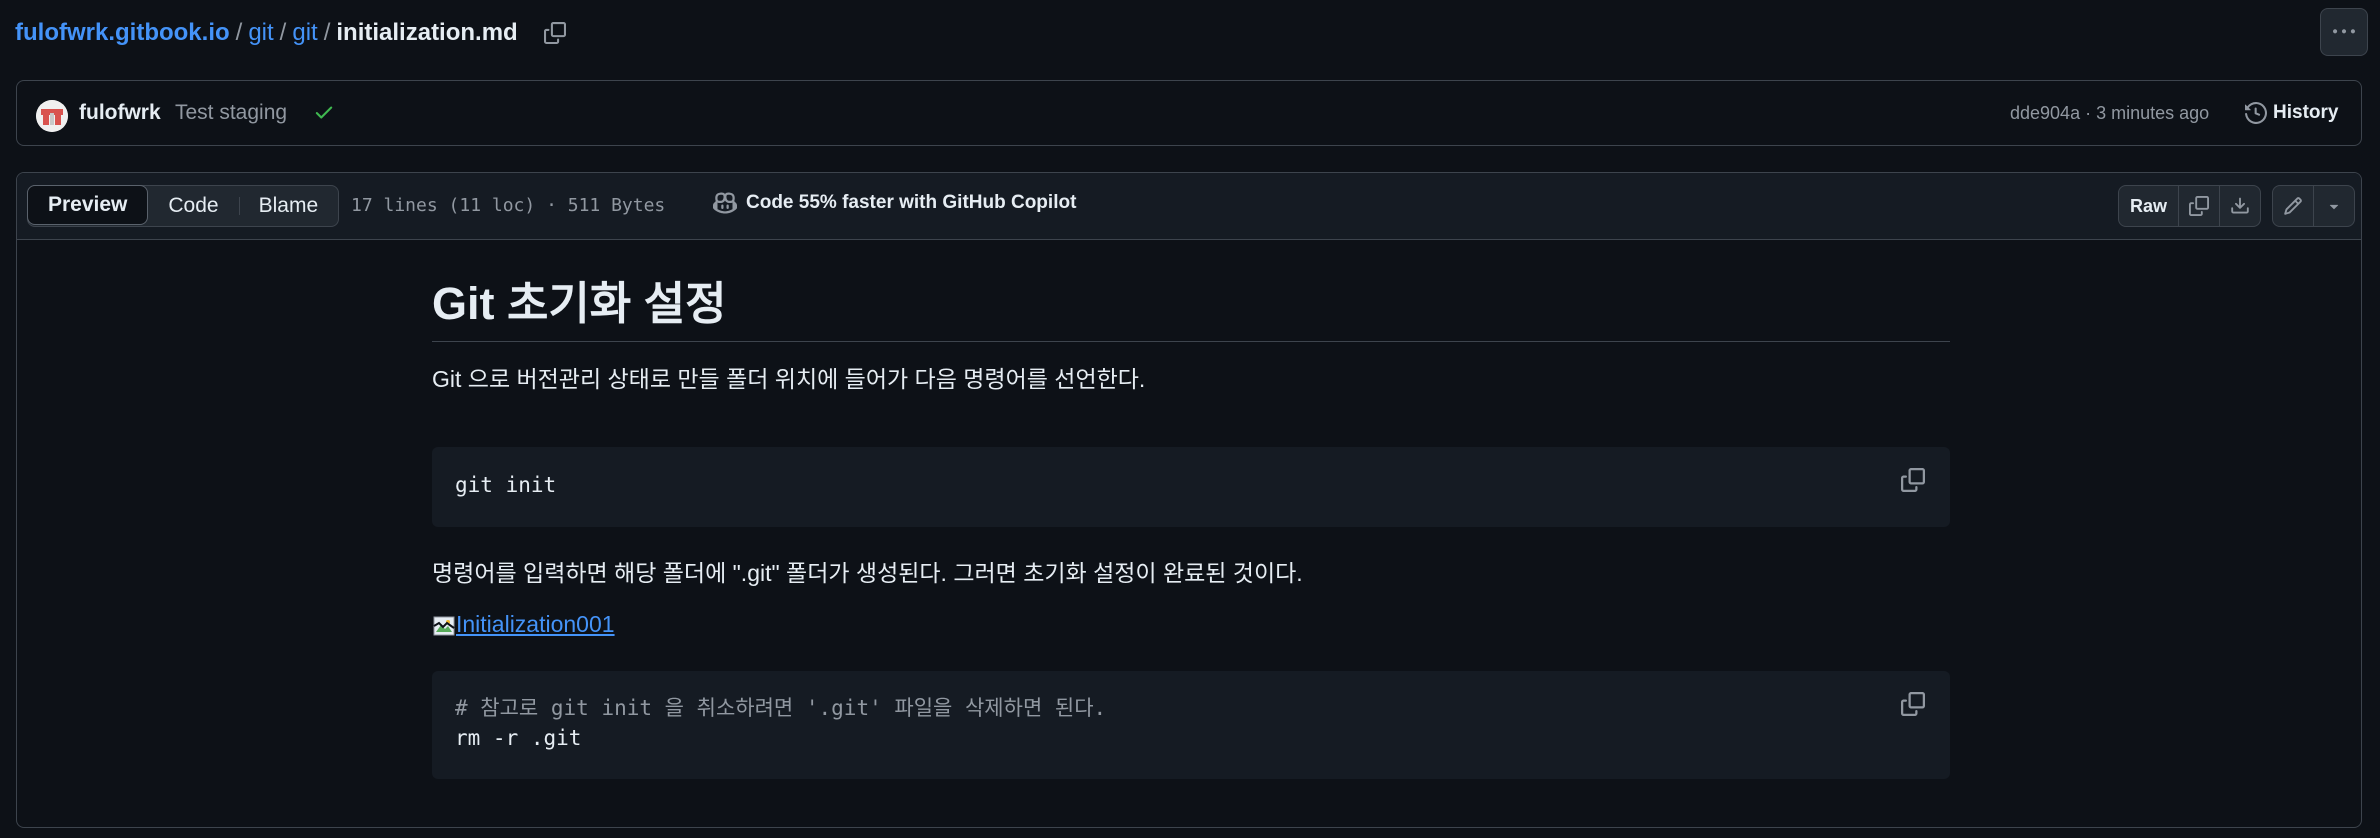  Describe the element at coordinates (911, 202) in the screenshot. I see `copilot-promo-text: Code 55% faster with GitHub Copilot` at that location.